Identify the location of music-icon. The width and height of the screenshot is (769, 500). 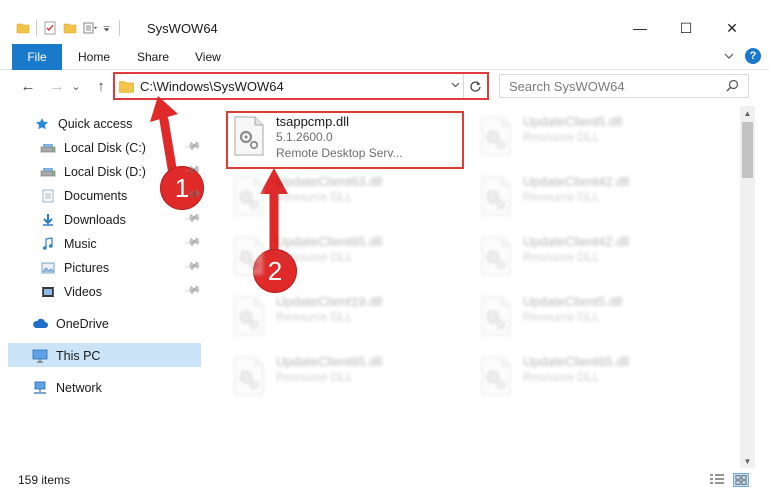
(48, 244).